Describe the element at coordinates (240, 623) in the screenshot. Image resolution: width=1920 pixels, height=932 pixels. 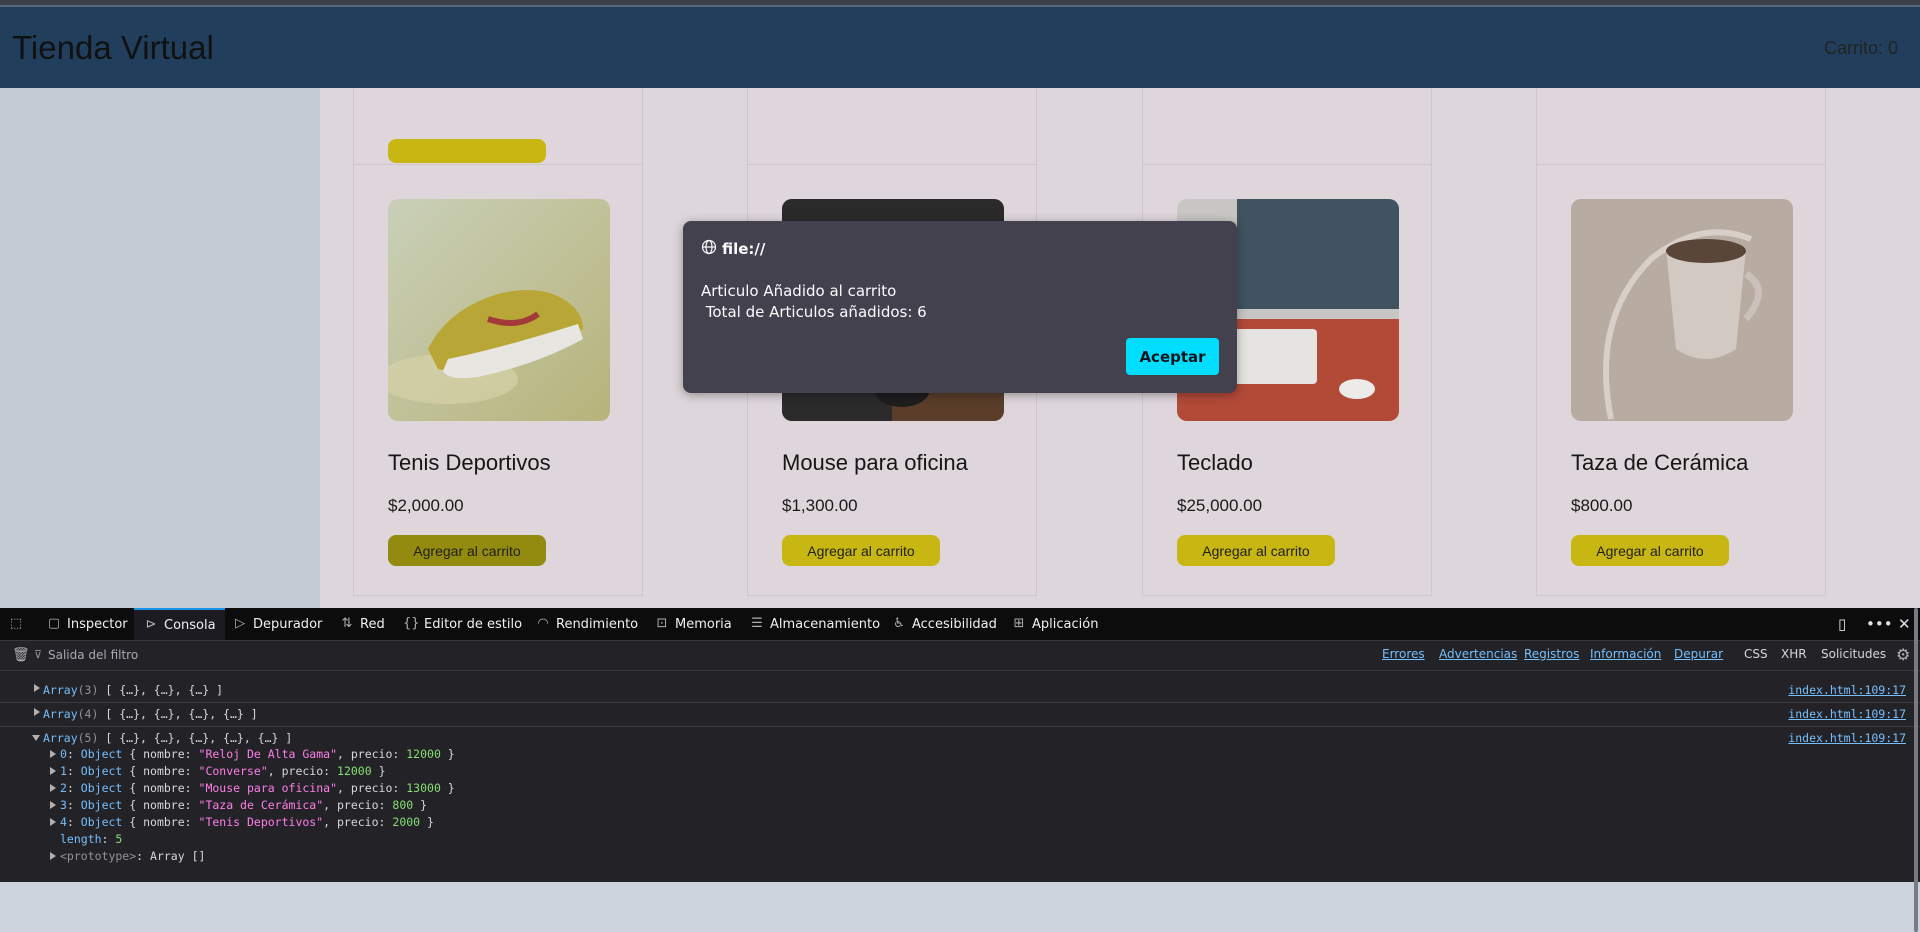
I see `debugger-icon: ▷` at that location.